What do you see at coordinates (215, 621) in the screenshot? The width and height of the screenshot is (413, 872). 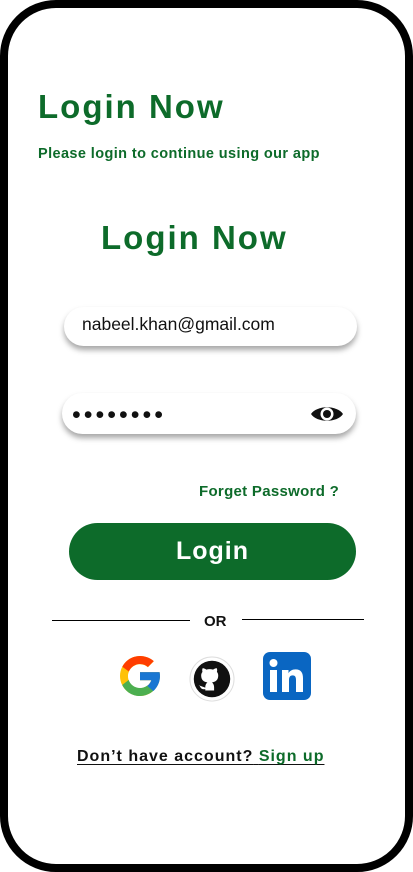 I see `or-label: OR` at bounding box center [215, 621].